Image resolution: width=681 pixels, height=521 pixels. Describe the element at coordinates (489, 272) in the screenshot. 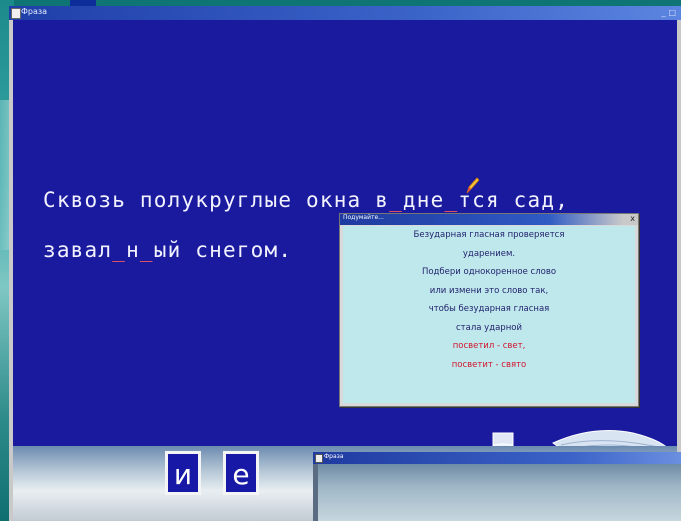

I see `hint-line: Подбери однокоренное слово` at that location.